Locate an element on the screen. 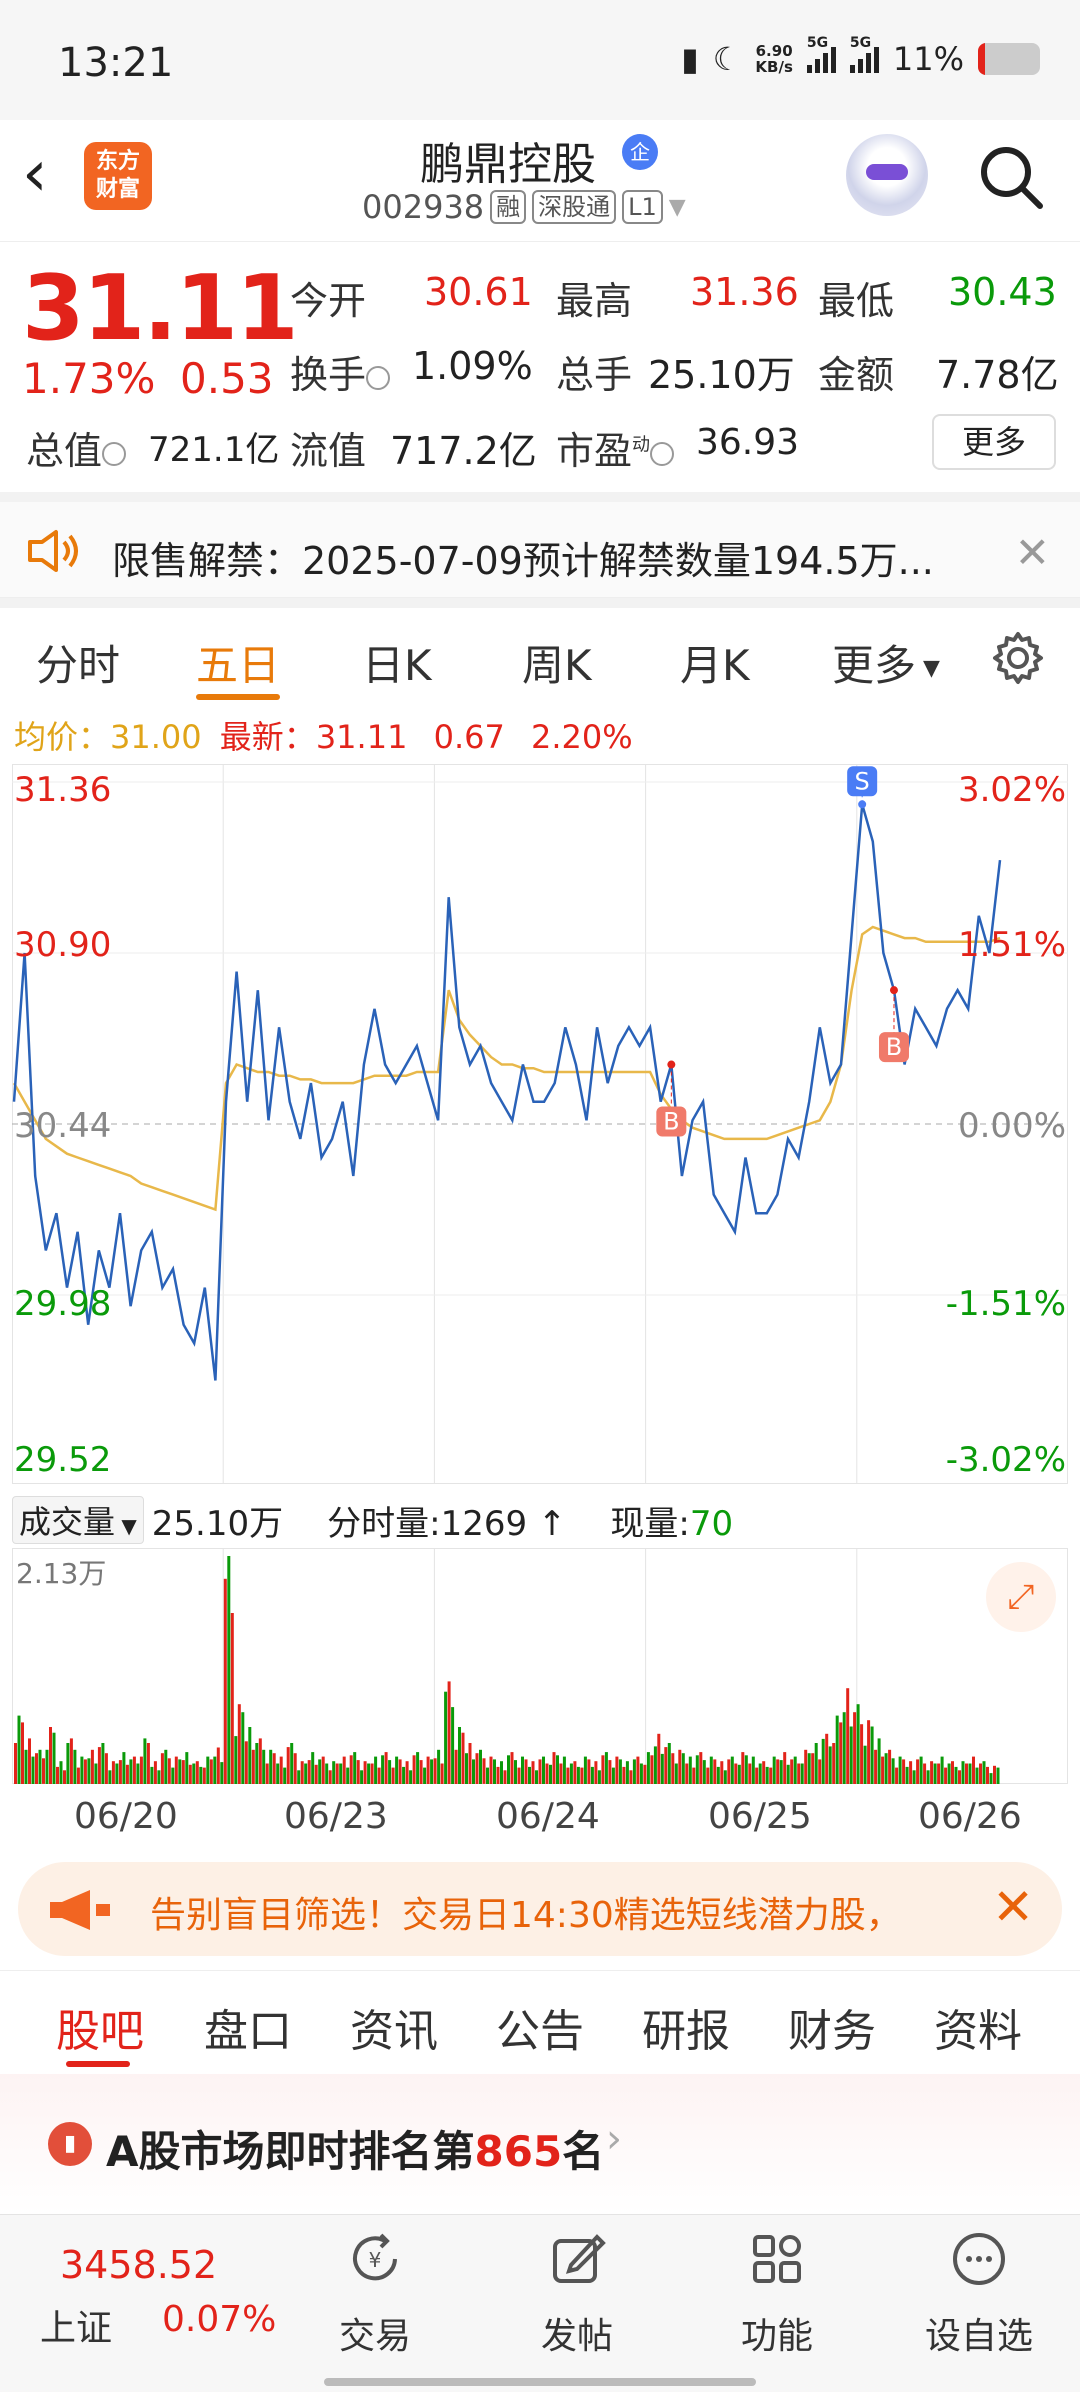 This screenshot has height=2393, width=1080. tab-five-day: 五日 is located at coordinates (238, 662).